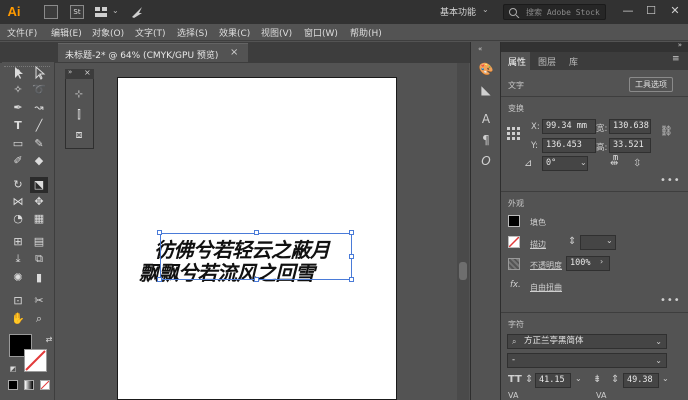  I want to click on flip-horizontal-icon: ⇹, so click(614, 163).